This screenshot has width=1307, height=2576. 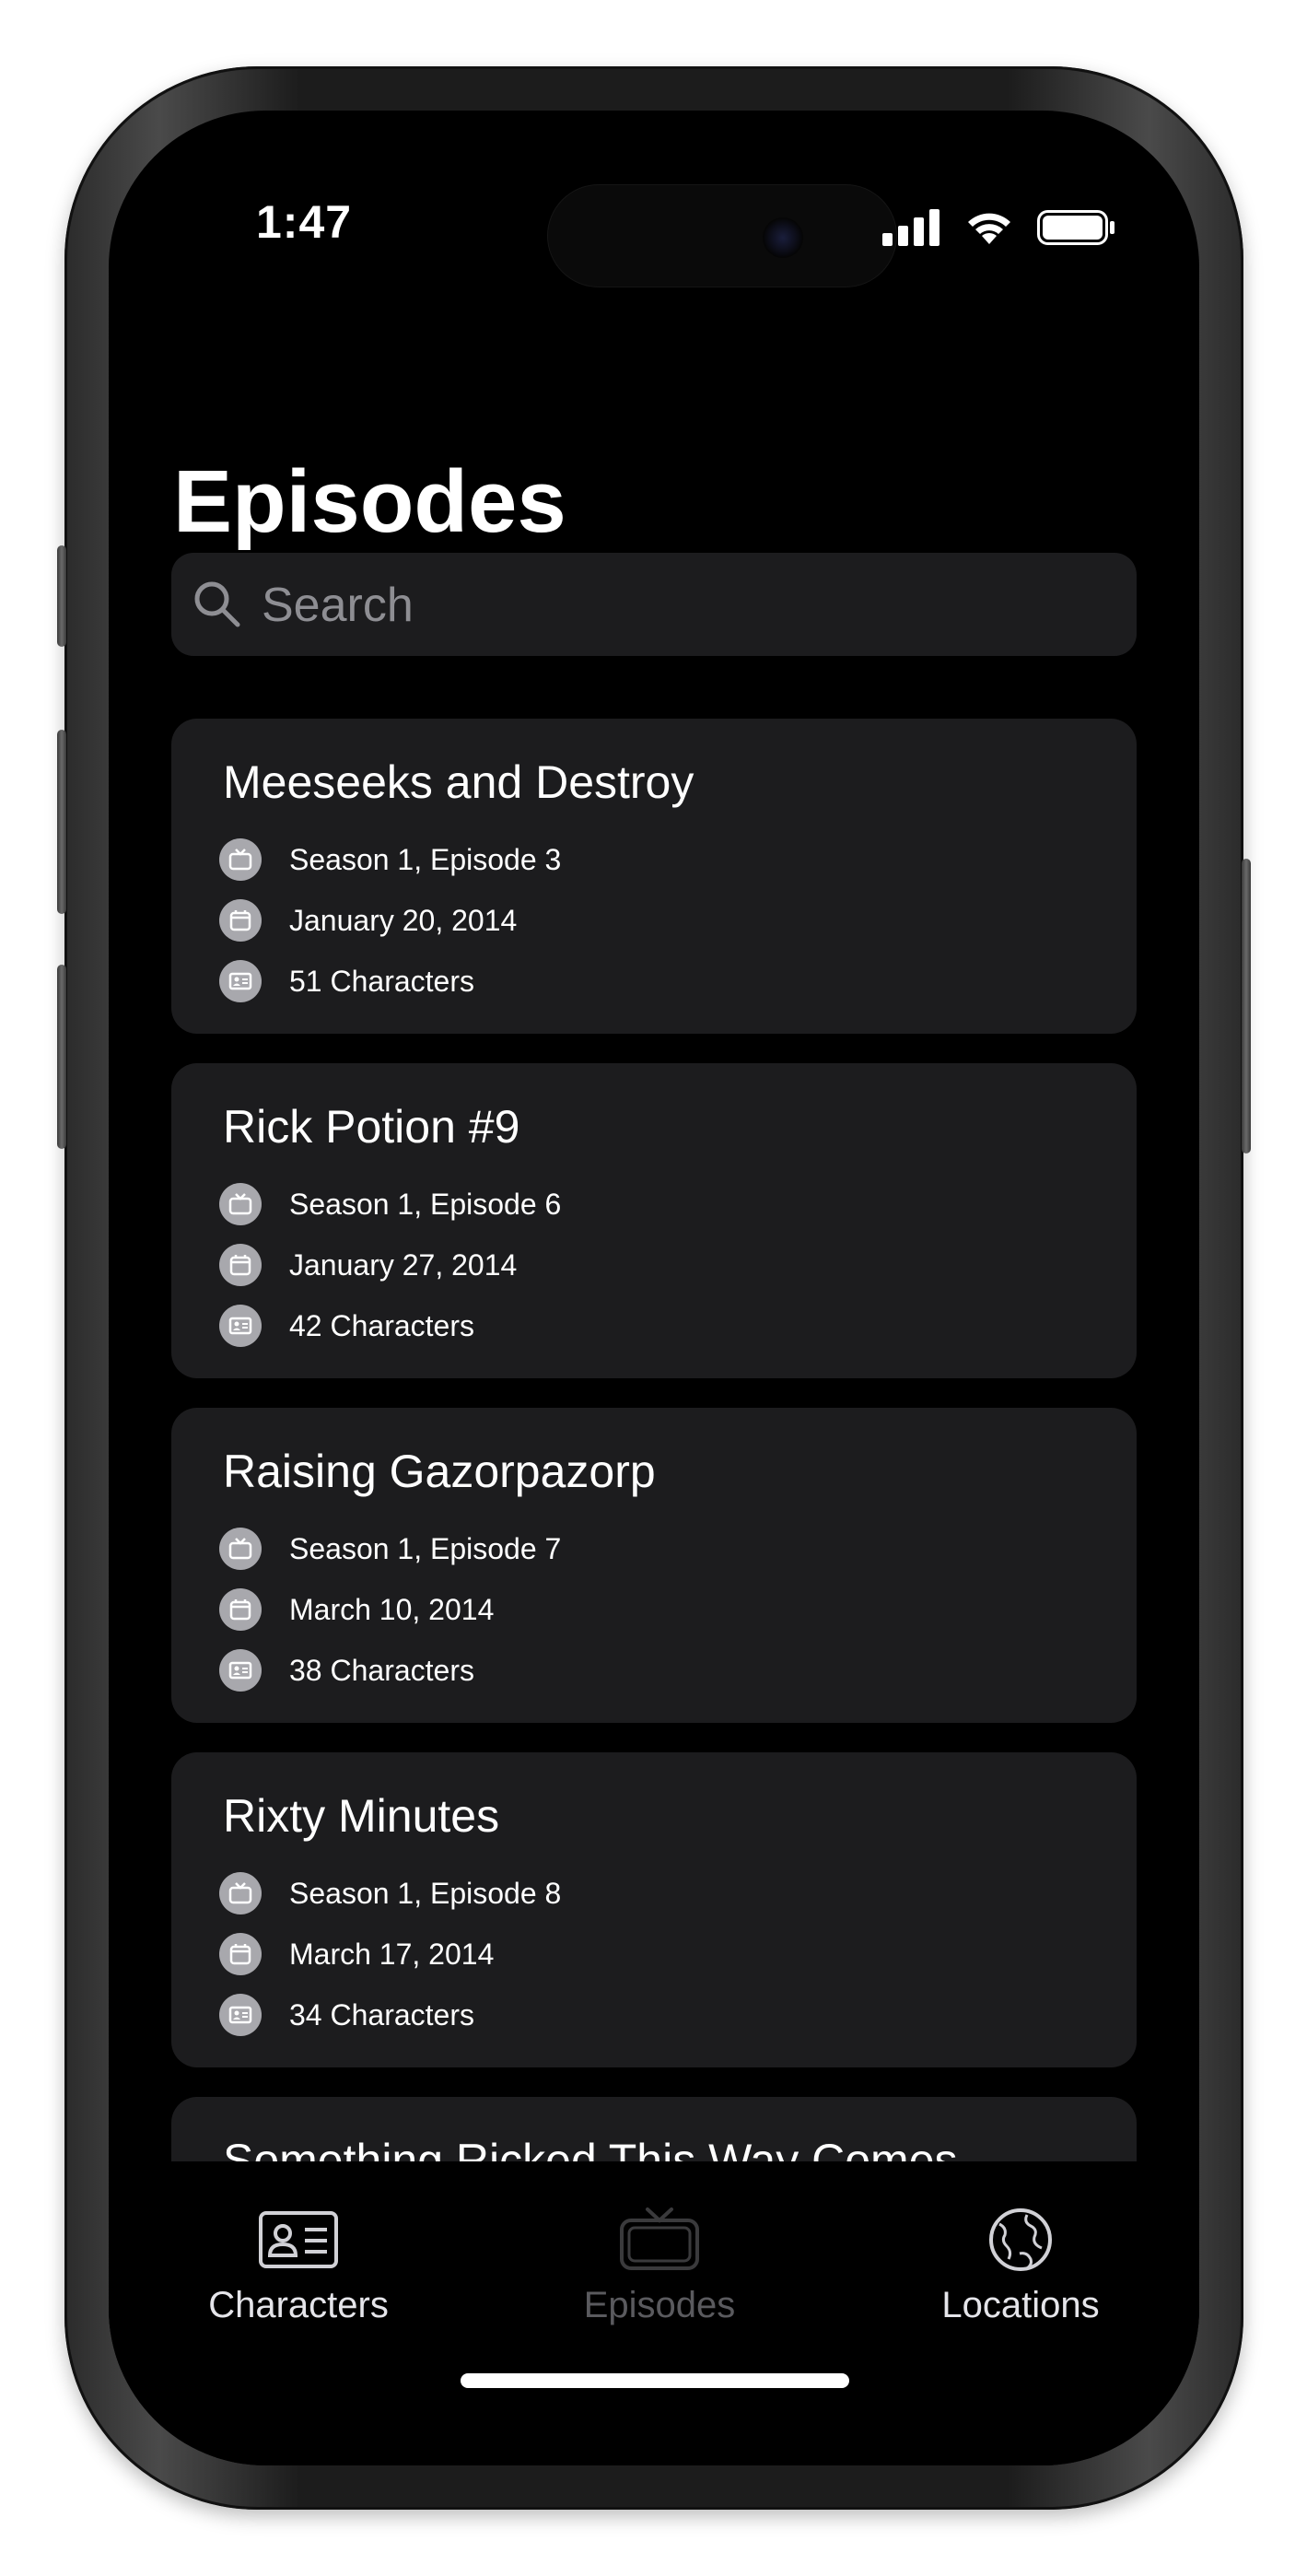 I want to click on globe-icon, so click(x=1020, y=2239).